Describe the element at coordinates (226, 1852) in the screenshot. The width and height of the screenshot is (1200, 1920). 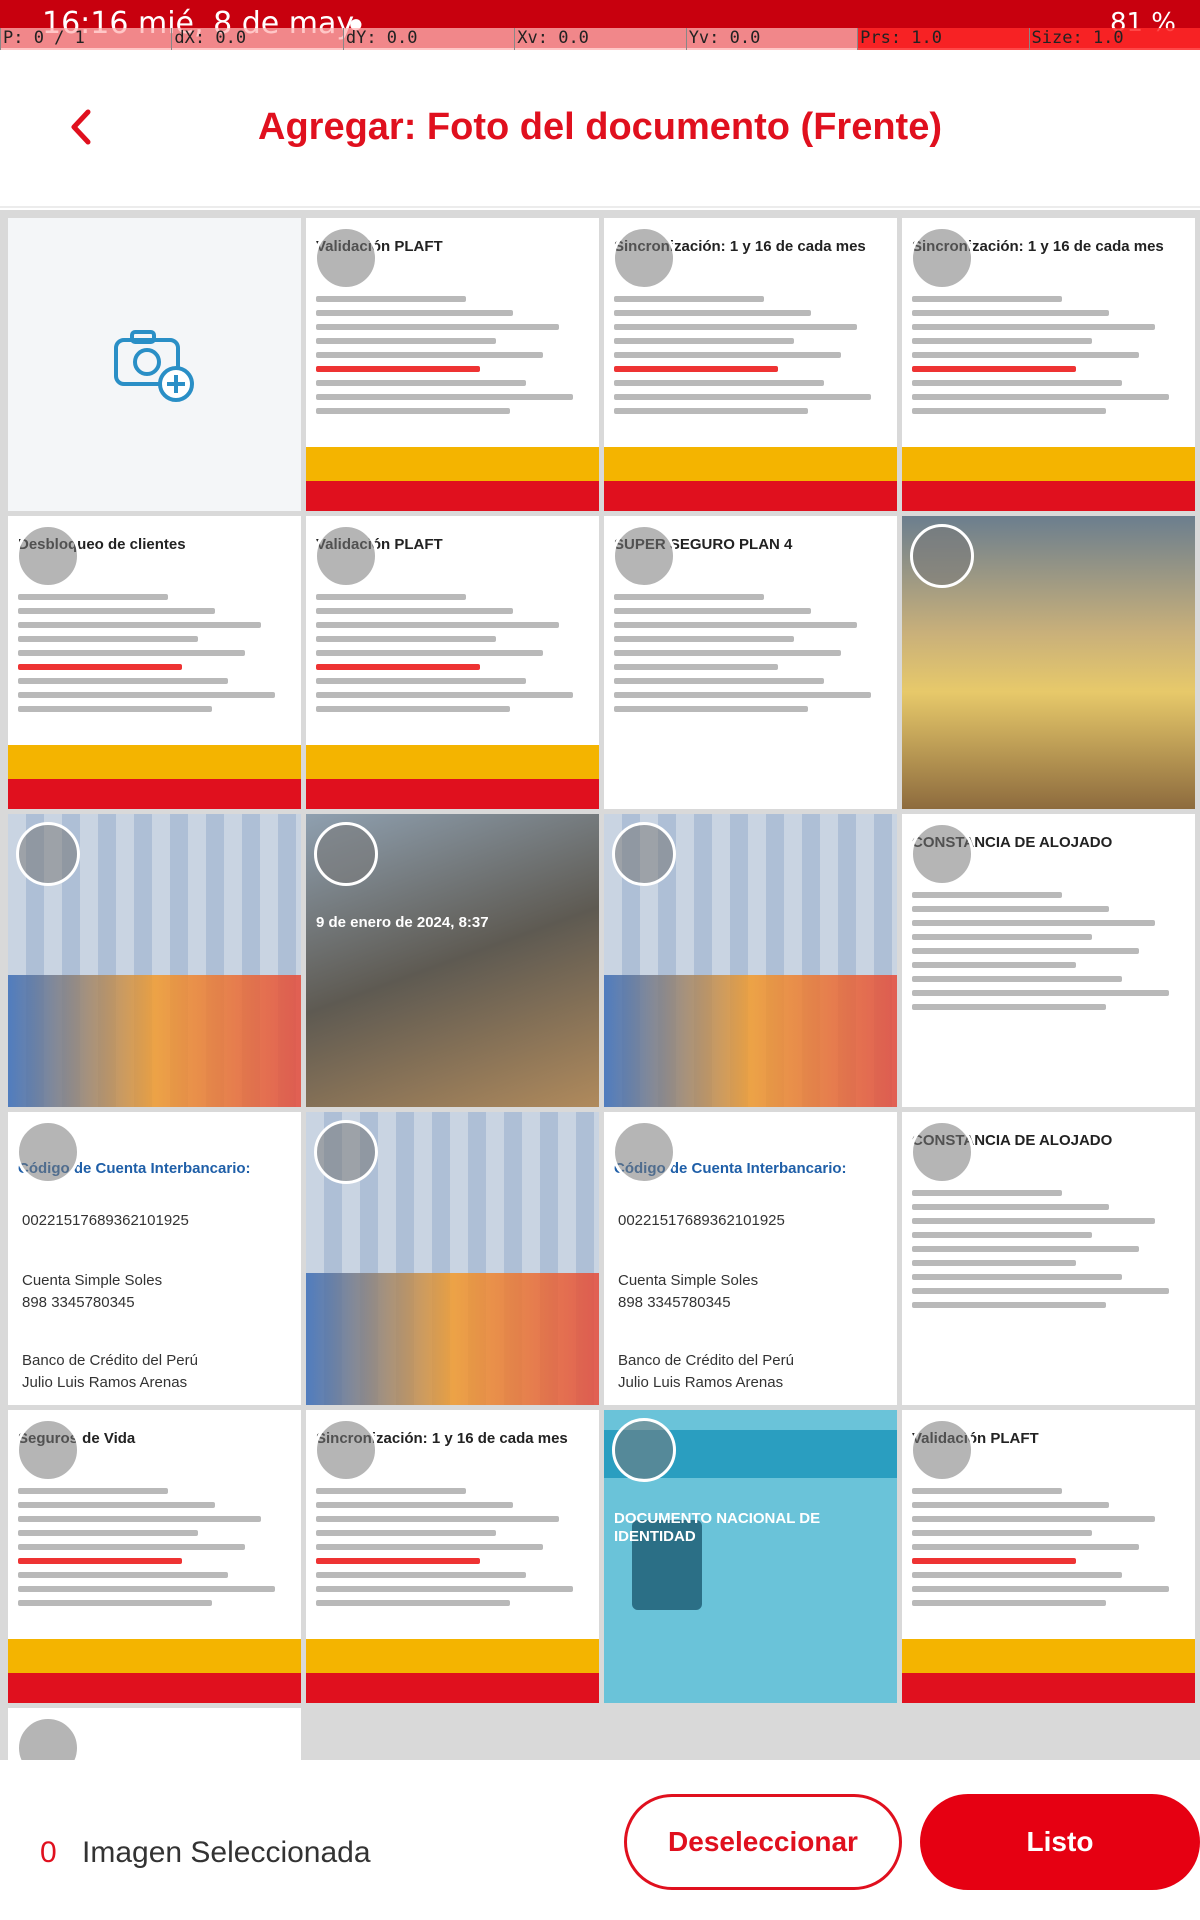
I see `selected-label: Imagen Seleccionada` at that location.